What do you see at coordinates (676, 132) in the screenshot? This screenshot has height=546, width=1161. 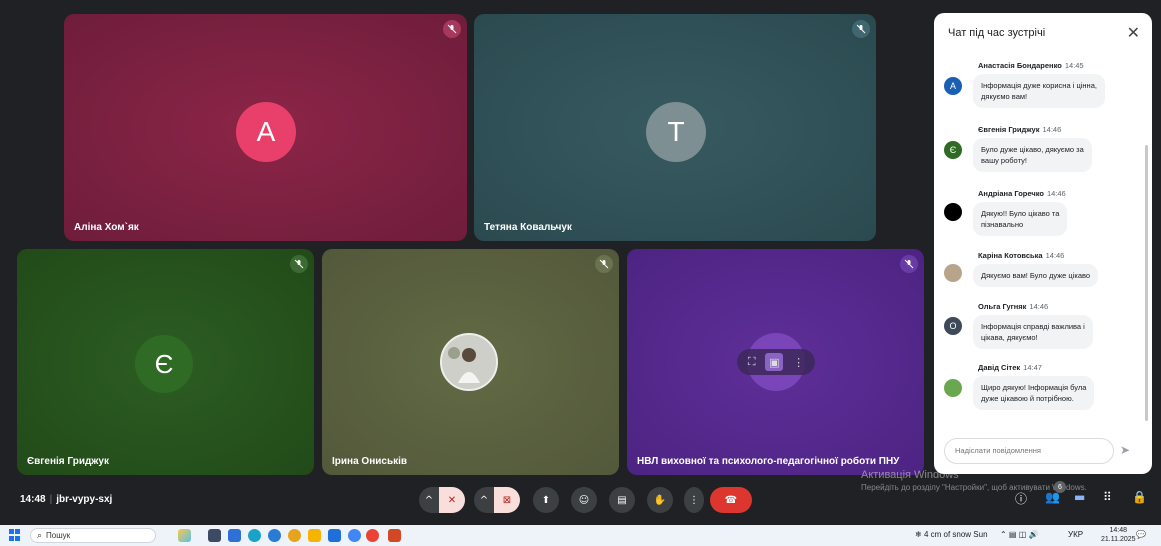 I see `avatar: T` at bounding box center [676, 132].